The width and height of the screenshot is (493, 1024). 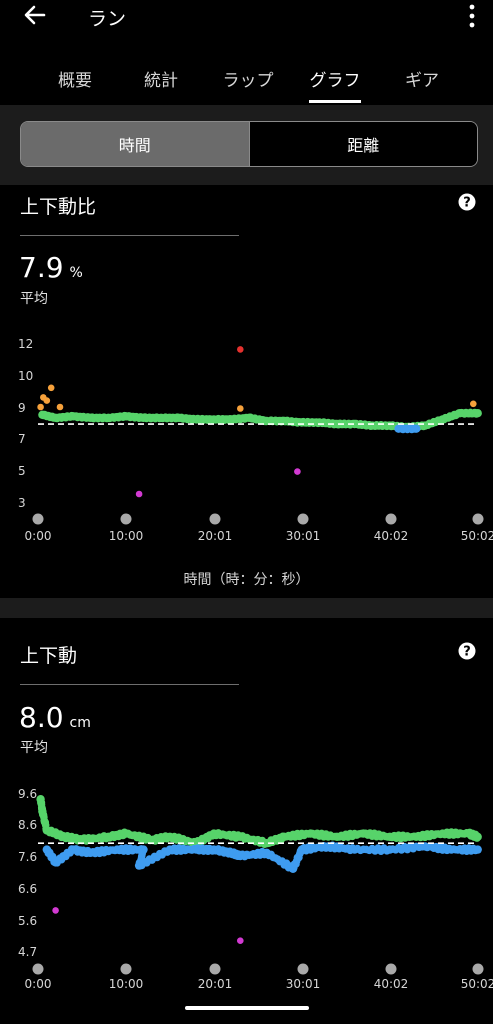 What do you see at coordinates (248, 78) in the screenshot?
I see `tab-laps: ラップ` at bounding box center [248, 78].